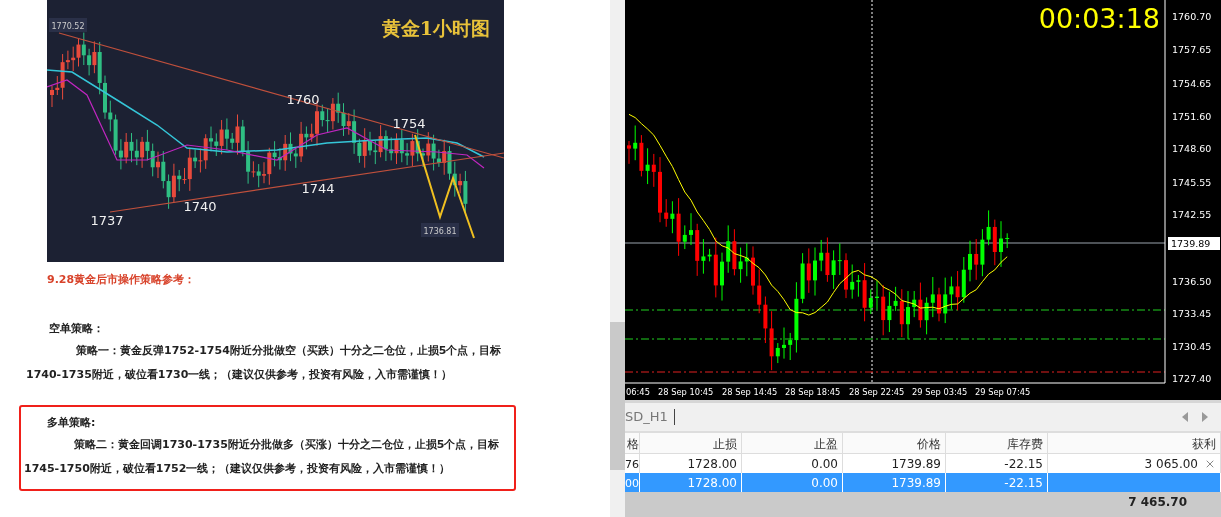  What do you see at coordinates (1192, 346) in the screenshot?
I see `price-axis-label: 1730.45` at bounding box center [1192, 346].